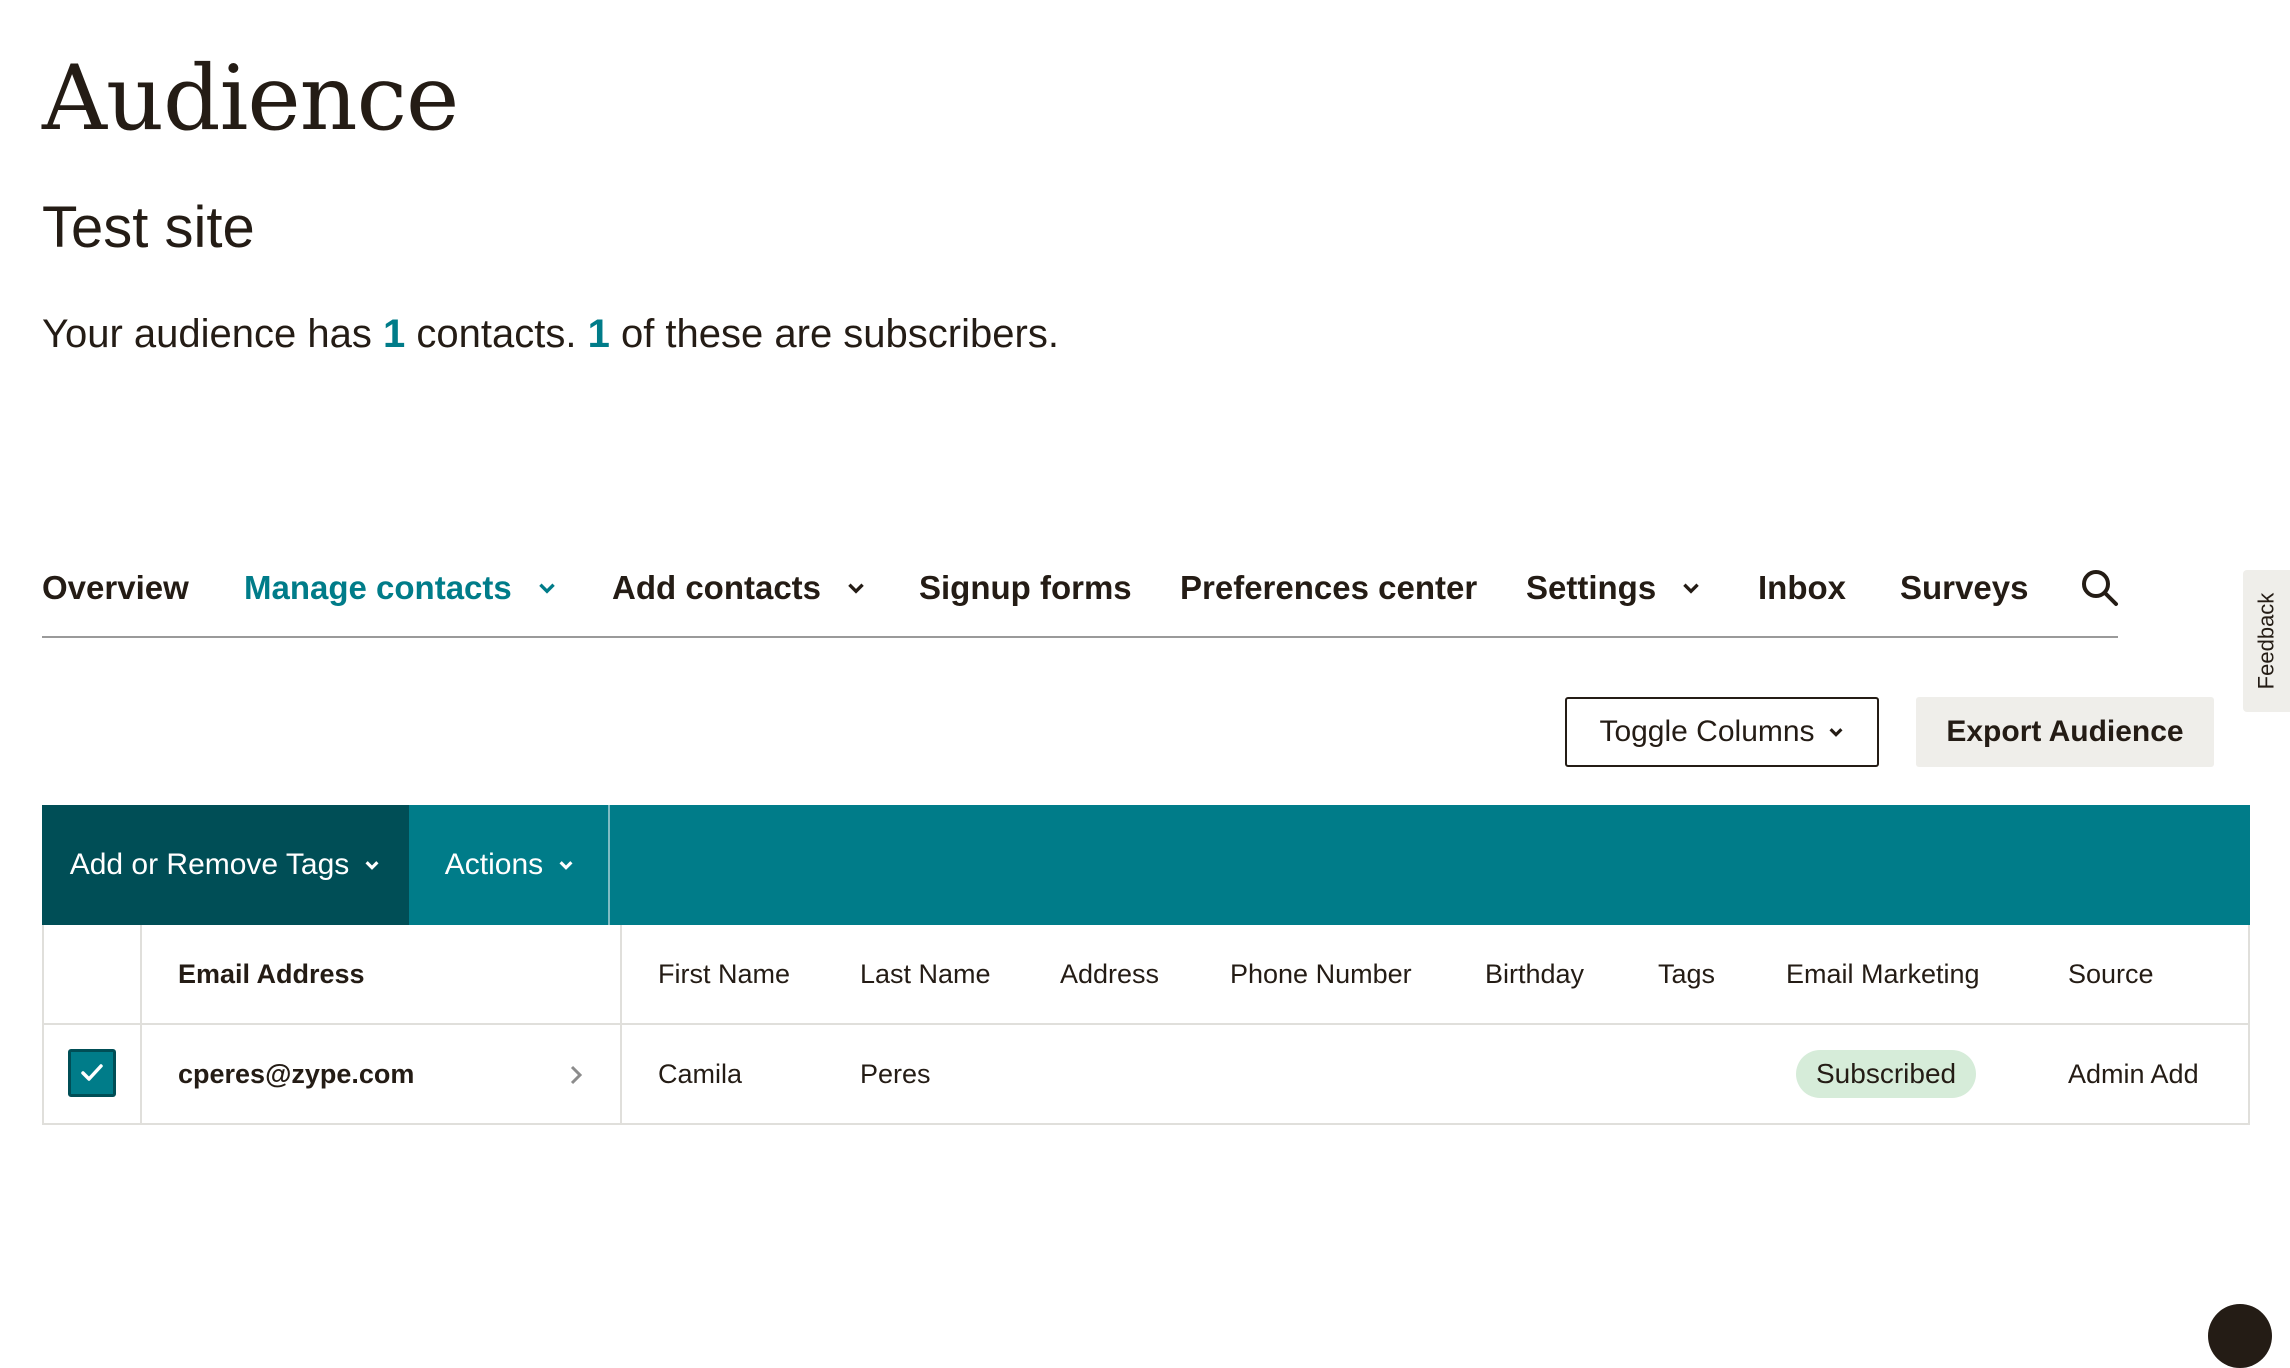  I want to click on search-icon, so click(2100, 588).